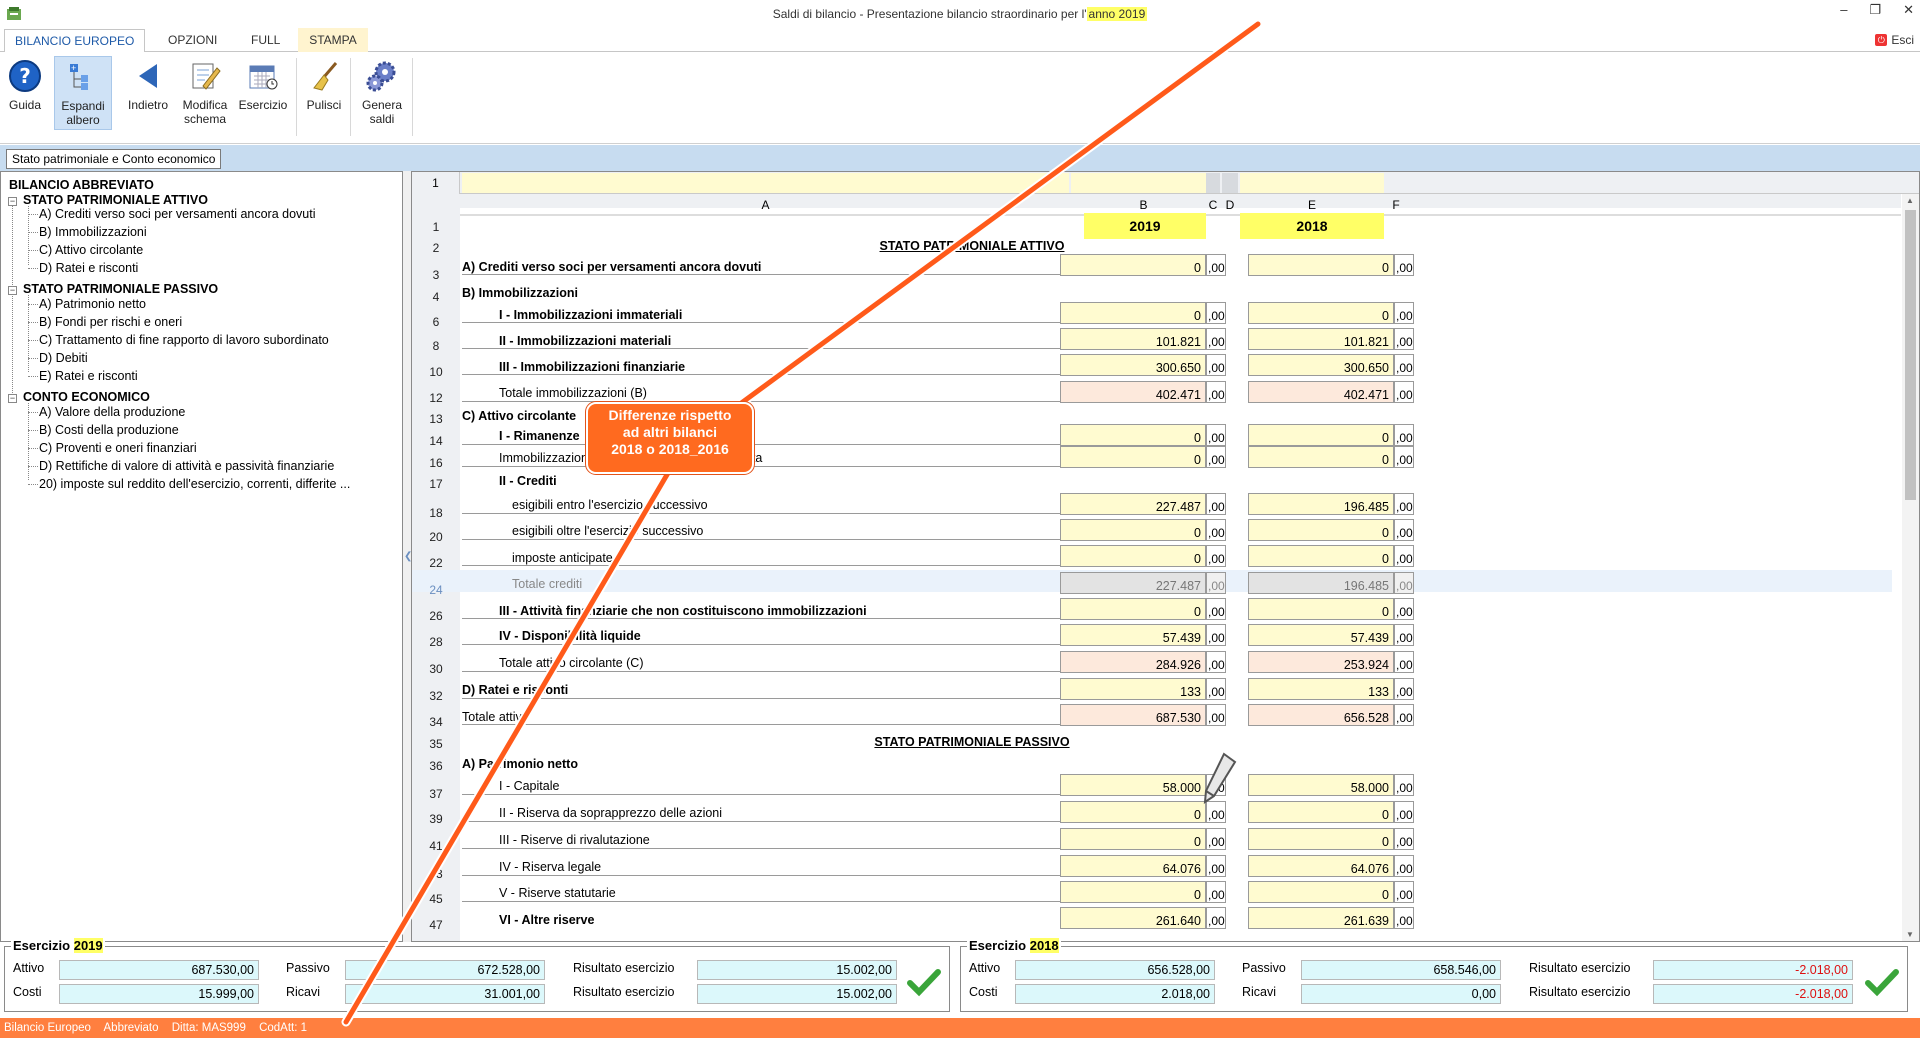 The height and width of the screenshot is (1038, 1920). Describe the element at coordinates (92, 304) in the screenshot. I see `tree-item: A) Patrimonio netto` at that location.